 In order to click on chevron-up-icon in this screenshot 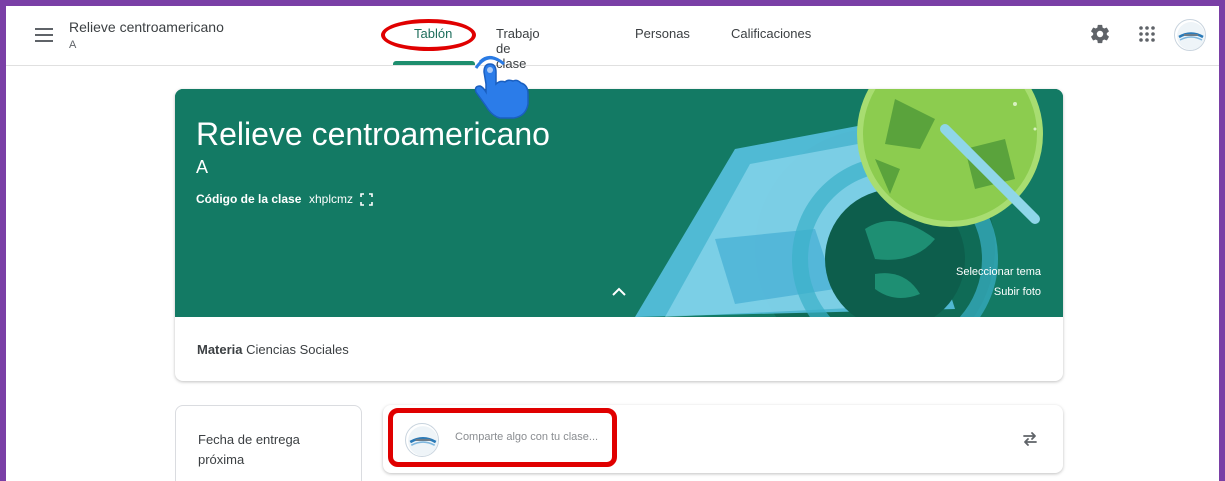, I will do `click(619, 292)`.